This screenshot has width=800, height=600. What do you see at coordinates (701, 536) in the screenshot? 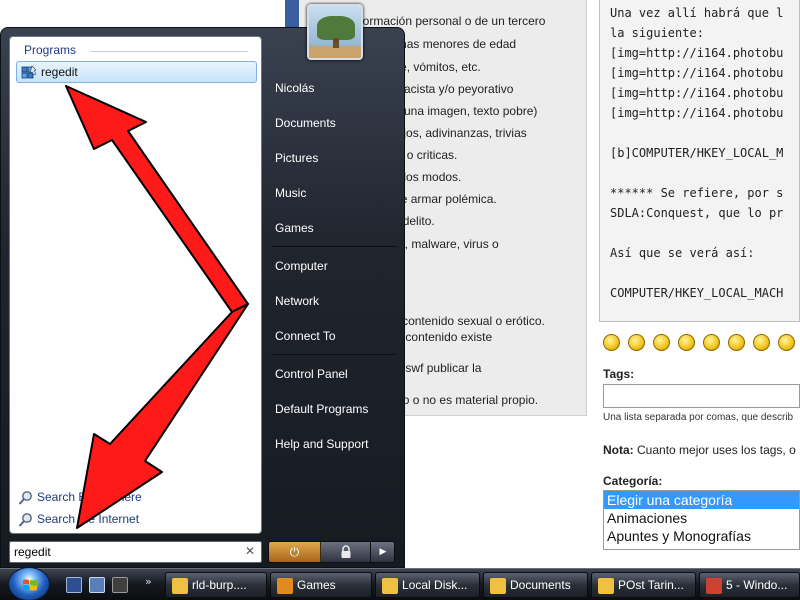
I see `category-option: Apuntes y Monografías` at bounding box center [701, 536].